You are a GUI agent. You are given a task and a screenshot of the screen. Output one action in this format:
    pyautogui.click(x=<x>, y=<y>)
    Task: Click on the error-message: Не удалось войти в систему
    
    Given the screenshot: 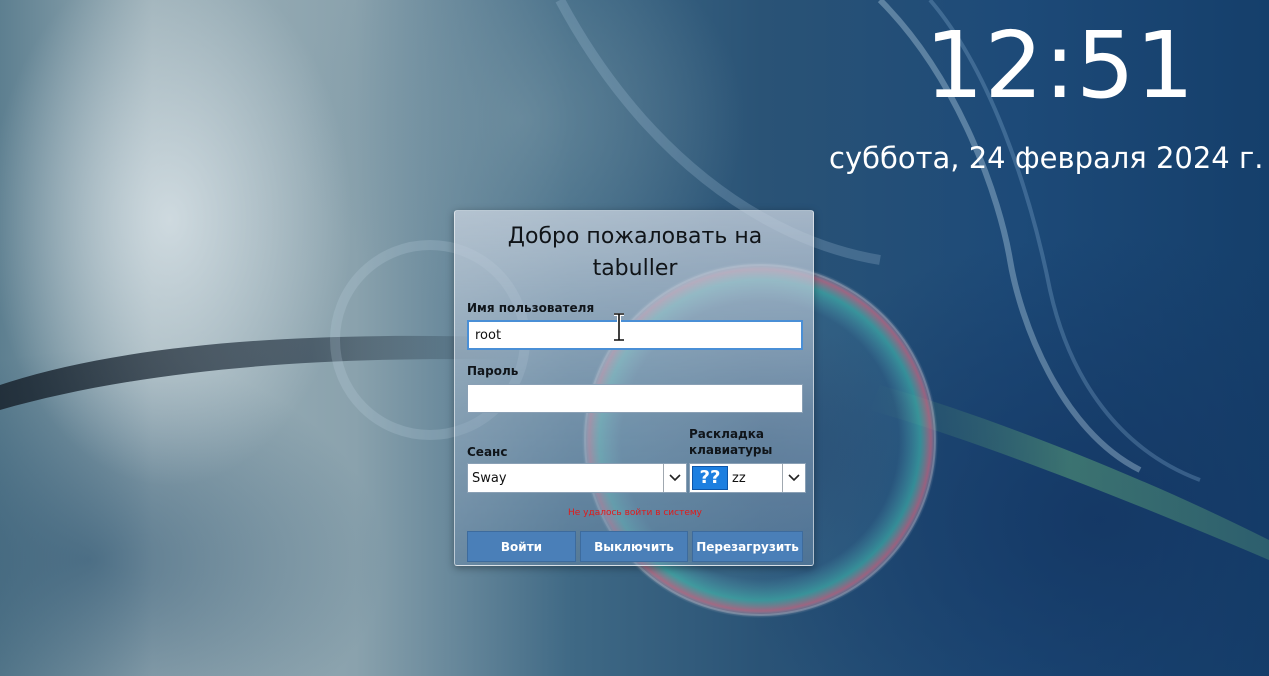 What is the action you would take?
    pyautogui.click(x=635, y=513)
    